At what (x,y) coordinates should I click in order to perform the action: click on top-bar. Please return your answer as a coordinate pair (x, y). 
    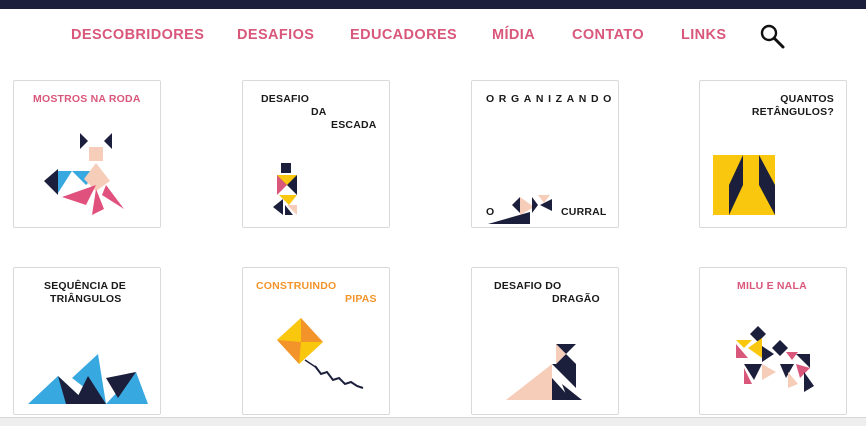
    Looking at the image, I should click on (433, 4).